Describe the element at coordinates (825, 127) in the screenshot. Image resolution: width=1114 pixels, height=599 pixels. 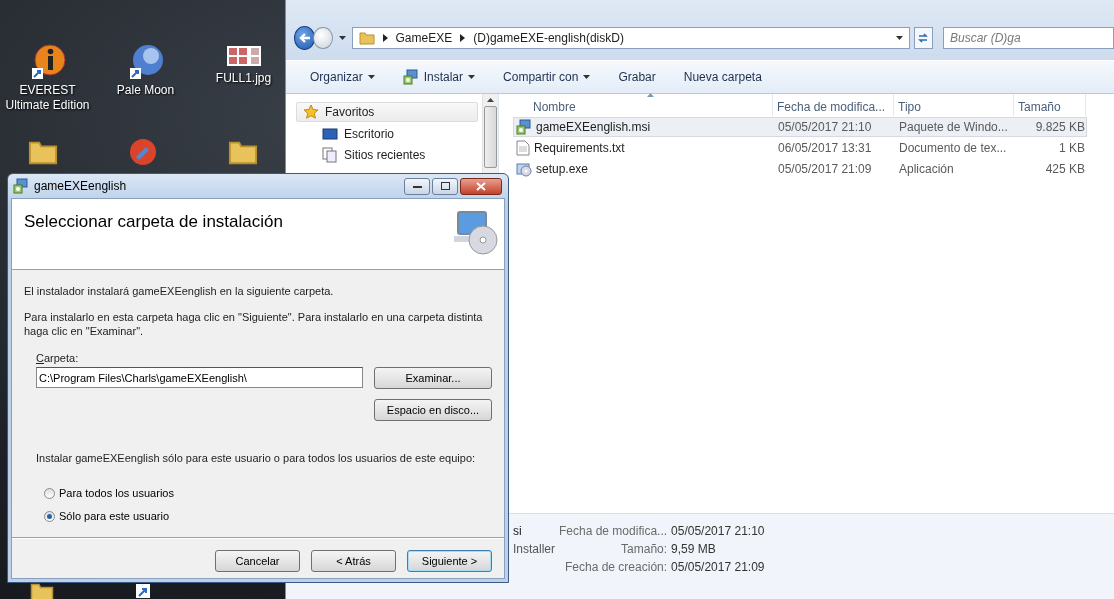
I see `file-date: 05/05/2017 21:10` at that location.